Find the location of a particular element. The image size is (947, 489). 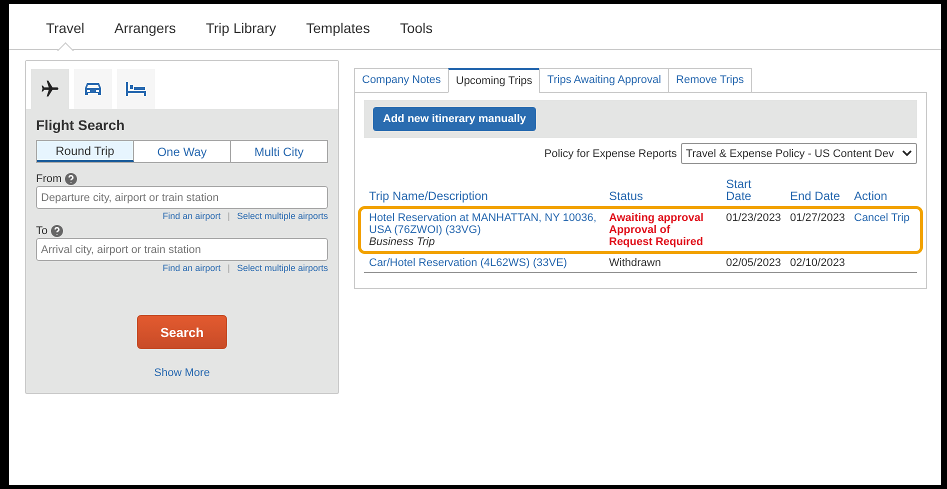

table-cell-text: 02/10/2023 is located at coordinates (817, 263).